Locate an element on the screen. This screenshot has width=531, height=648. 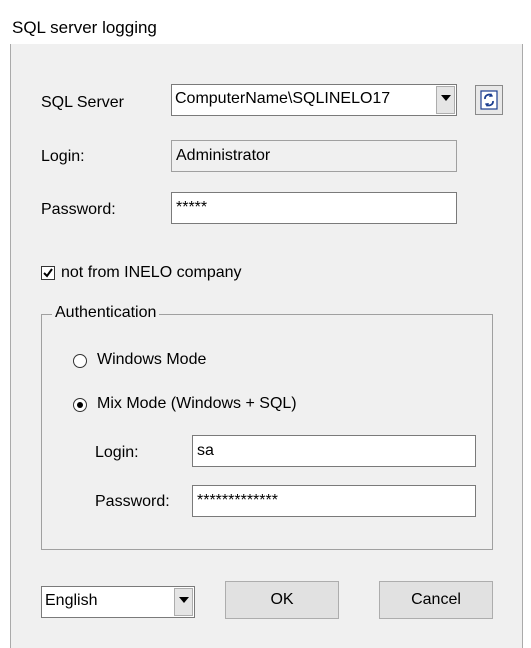
refresh-servers-button is located at coordinates (489, 100).